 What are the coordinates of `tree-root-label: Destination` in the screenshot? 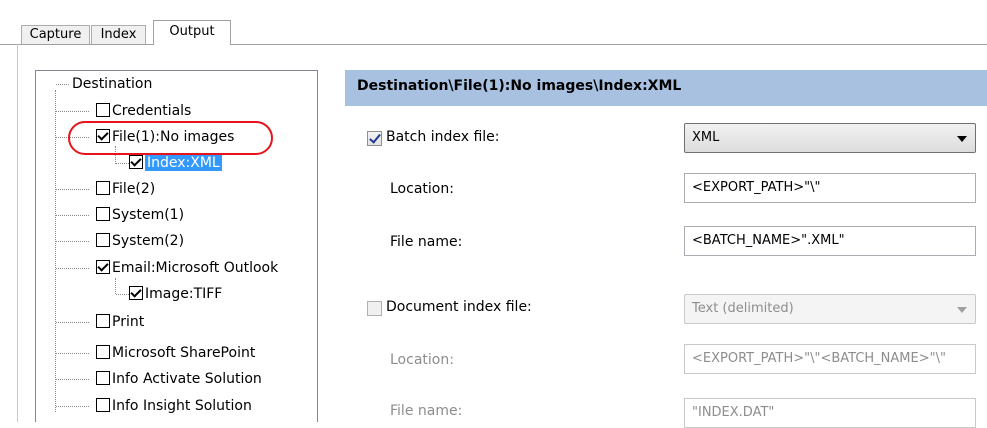 It's located at (112, 84).